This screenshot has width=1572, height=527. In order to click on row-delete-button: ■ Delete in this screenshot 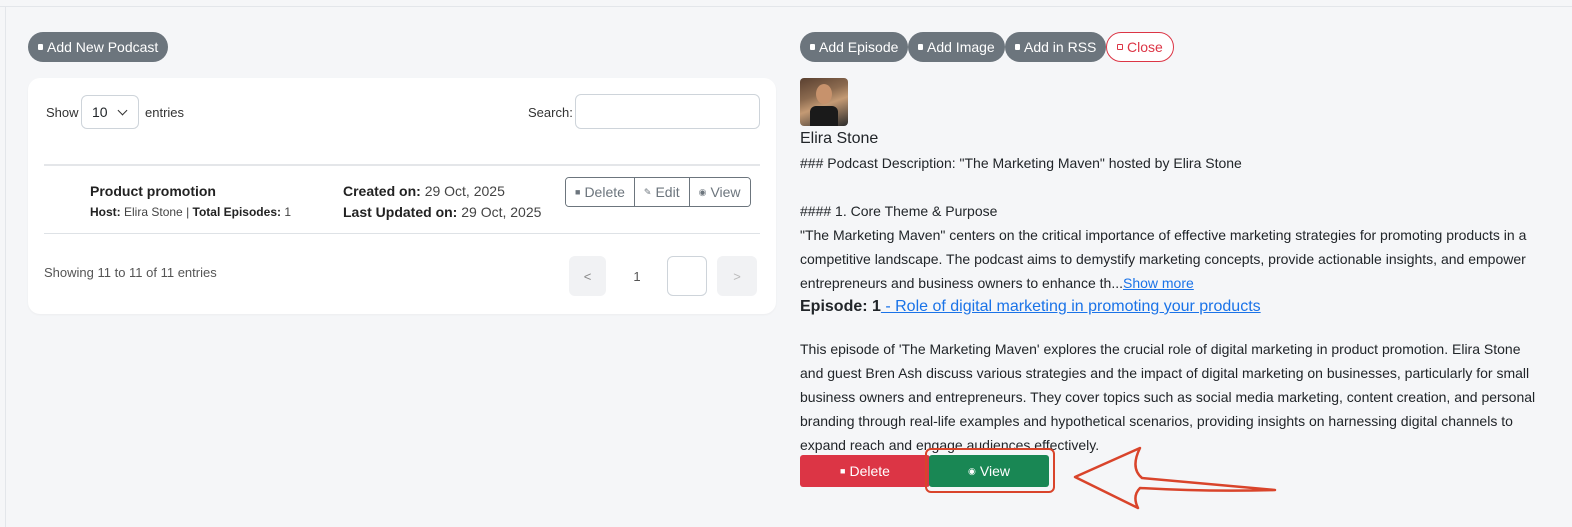, I will do `click(600, 192)`.